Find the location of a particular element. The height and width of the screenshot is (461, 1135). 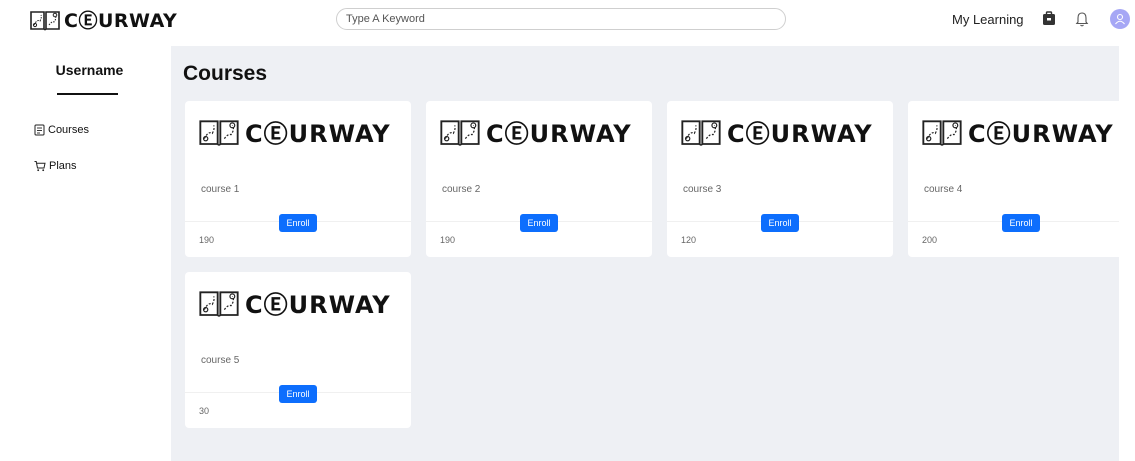

my-learning-link: My Learning is located at coordinates (988, 19).